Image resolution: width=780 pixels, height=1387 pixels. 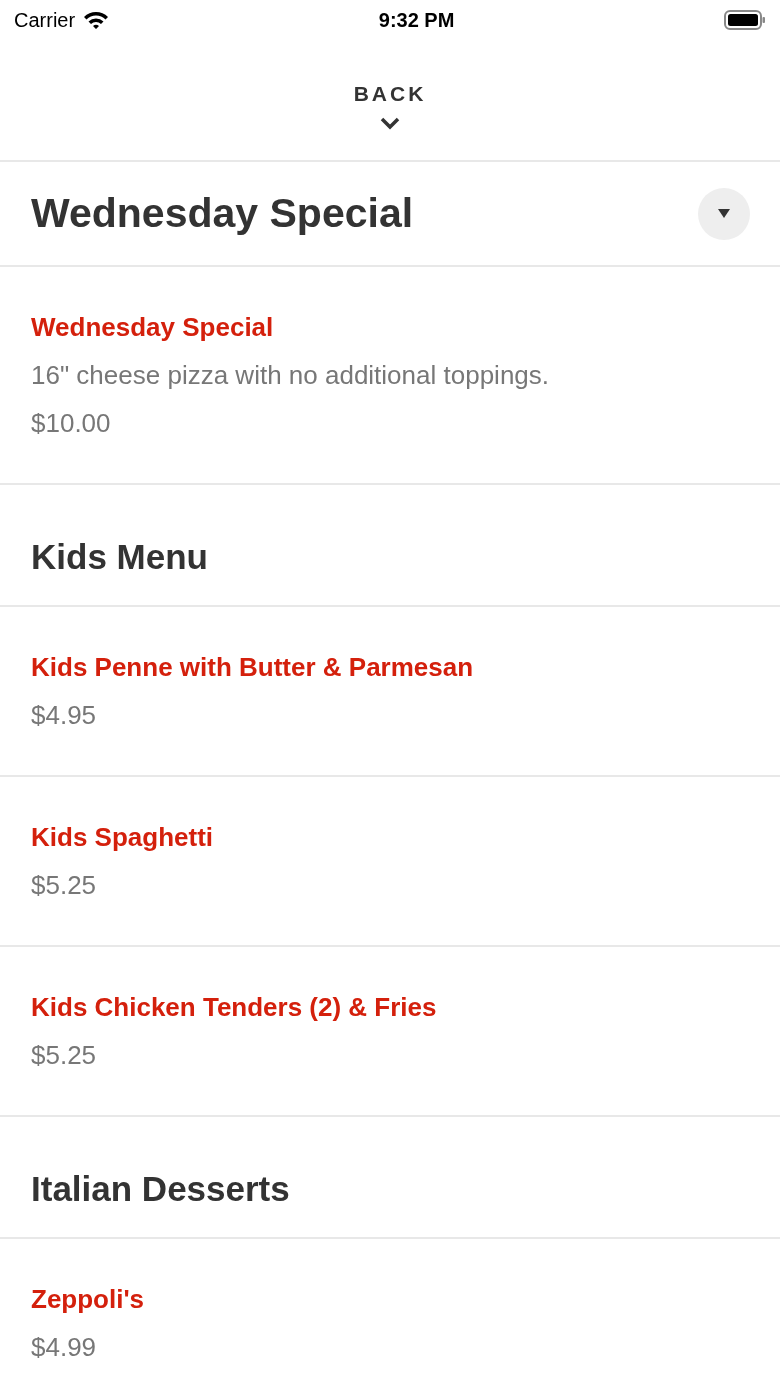 I want to click on menu-title: Wednesday Special, so click(x=222, y=213).